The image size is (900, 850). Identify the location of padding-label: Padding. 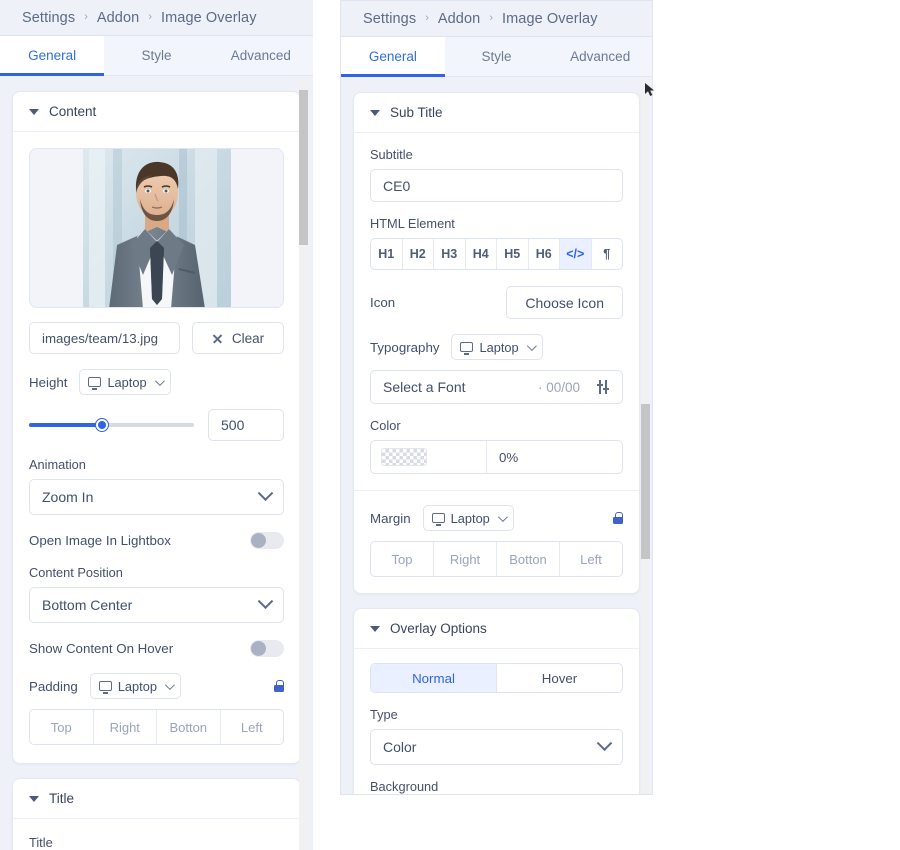
(53, 686).